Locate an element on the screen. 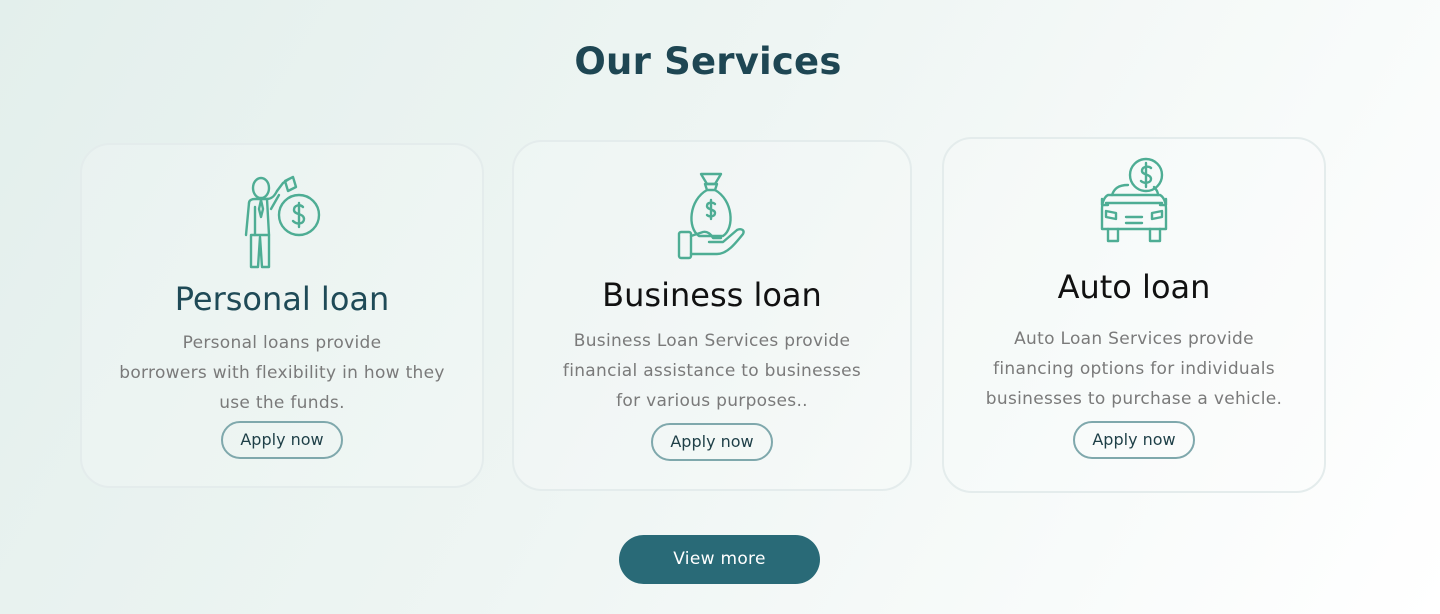  description-line: Business Loan Services provide is located at coordinates (712, 341).